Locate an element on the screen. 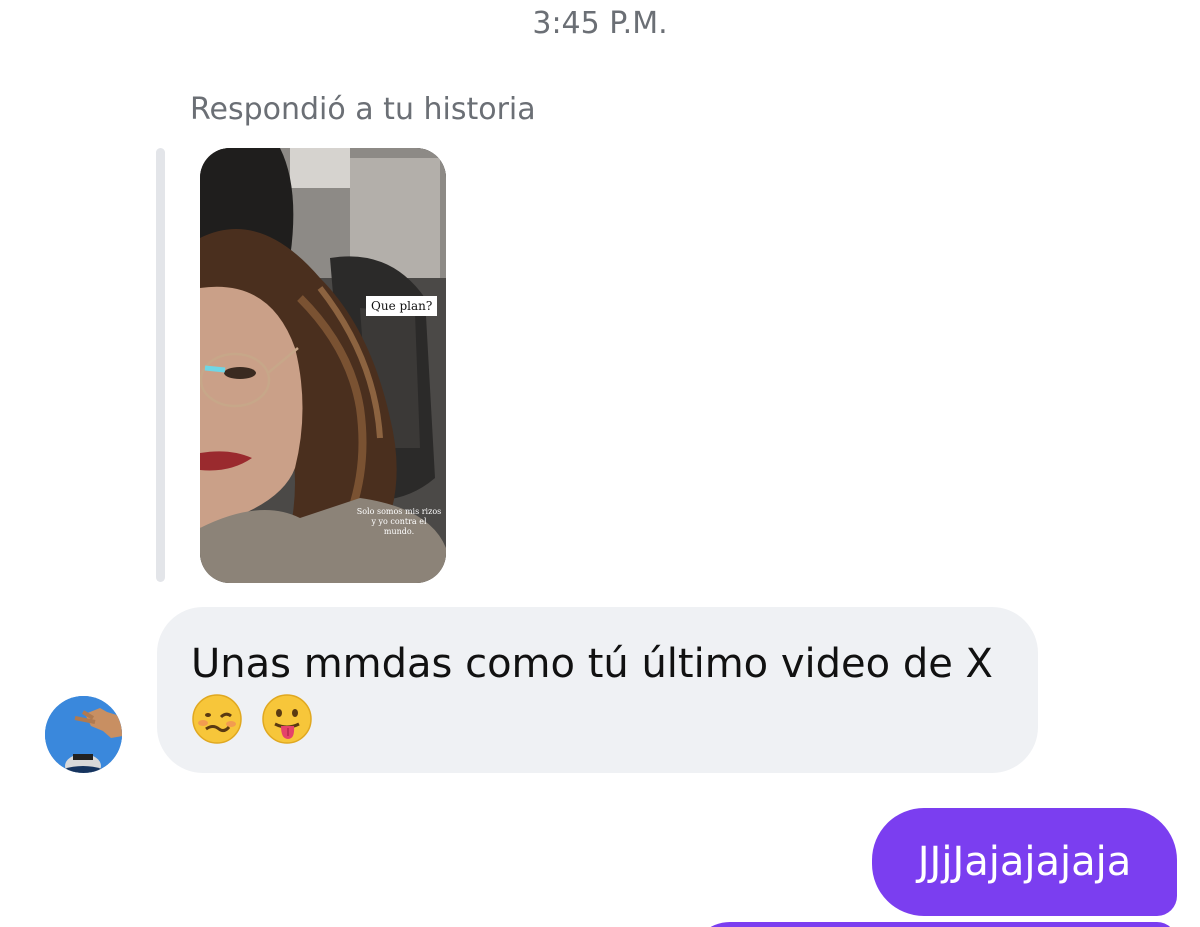 The height and width of the screenshot is (927, 1200). outgoing-message-text: JJjJajajajaja is located at coordinates (1024, 862).